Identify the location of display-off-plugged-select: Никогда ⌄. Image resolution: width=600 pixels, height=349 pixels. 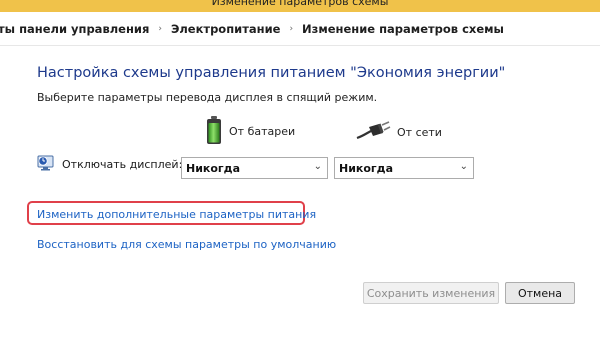
(404, 168).